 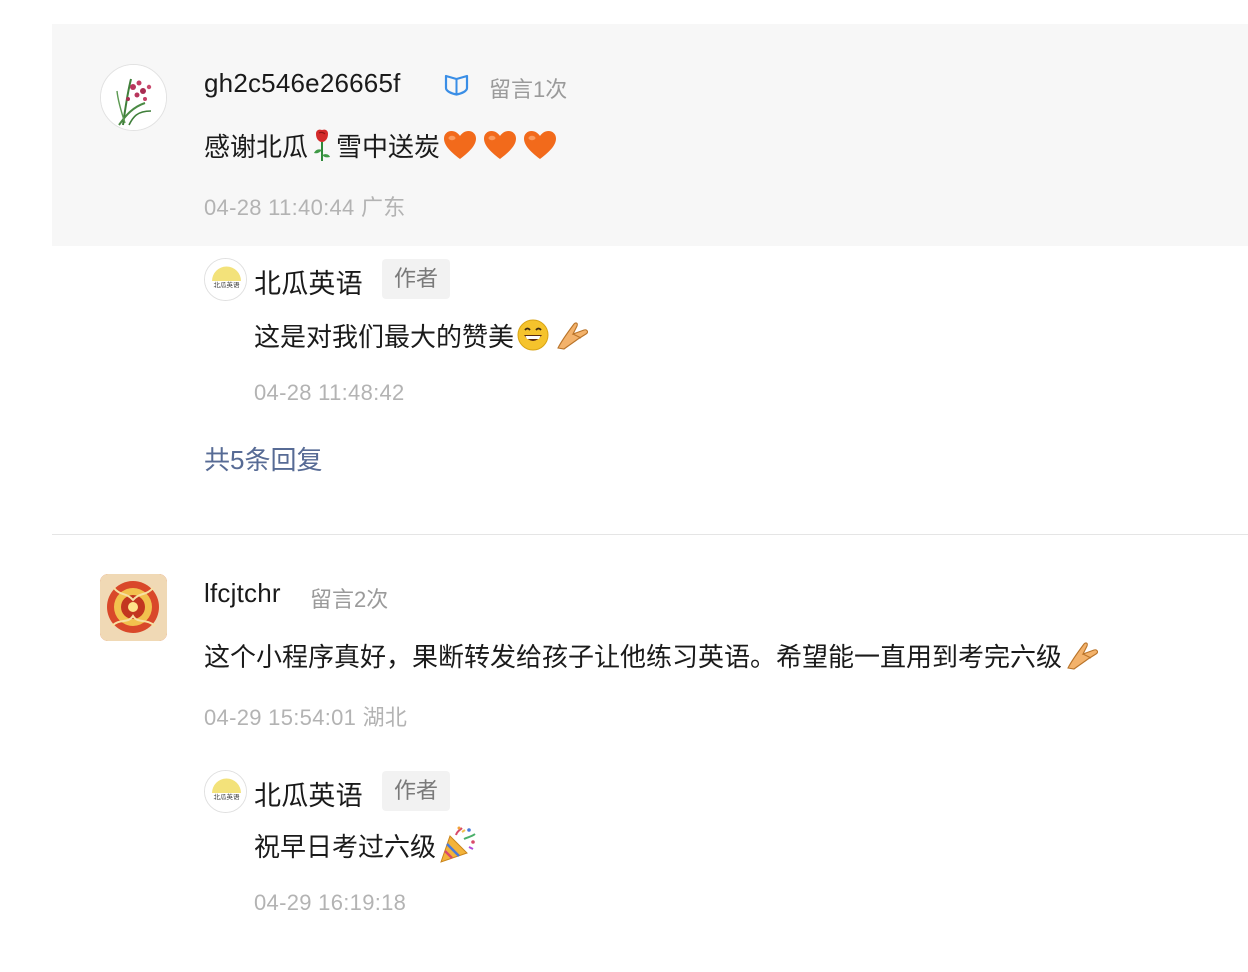 What do you see at coordinates (306, 717) in the screenshot?
I see `comment-timestamp-location: 04-29 15:54:01 湖北` at bounding box center [306, 717].